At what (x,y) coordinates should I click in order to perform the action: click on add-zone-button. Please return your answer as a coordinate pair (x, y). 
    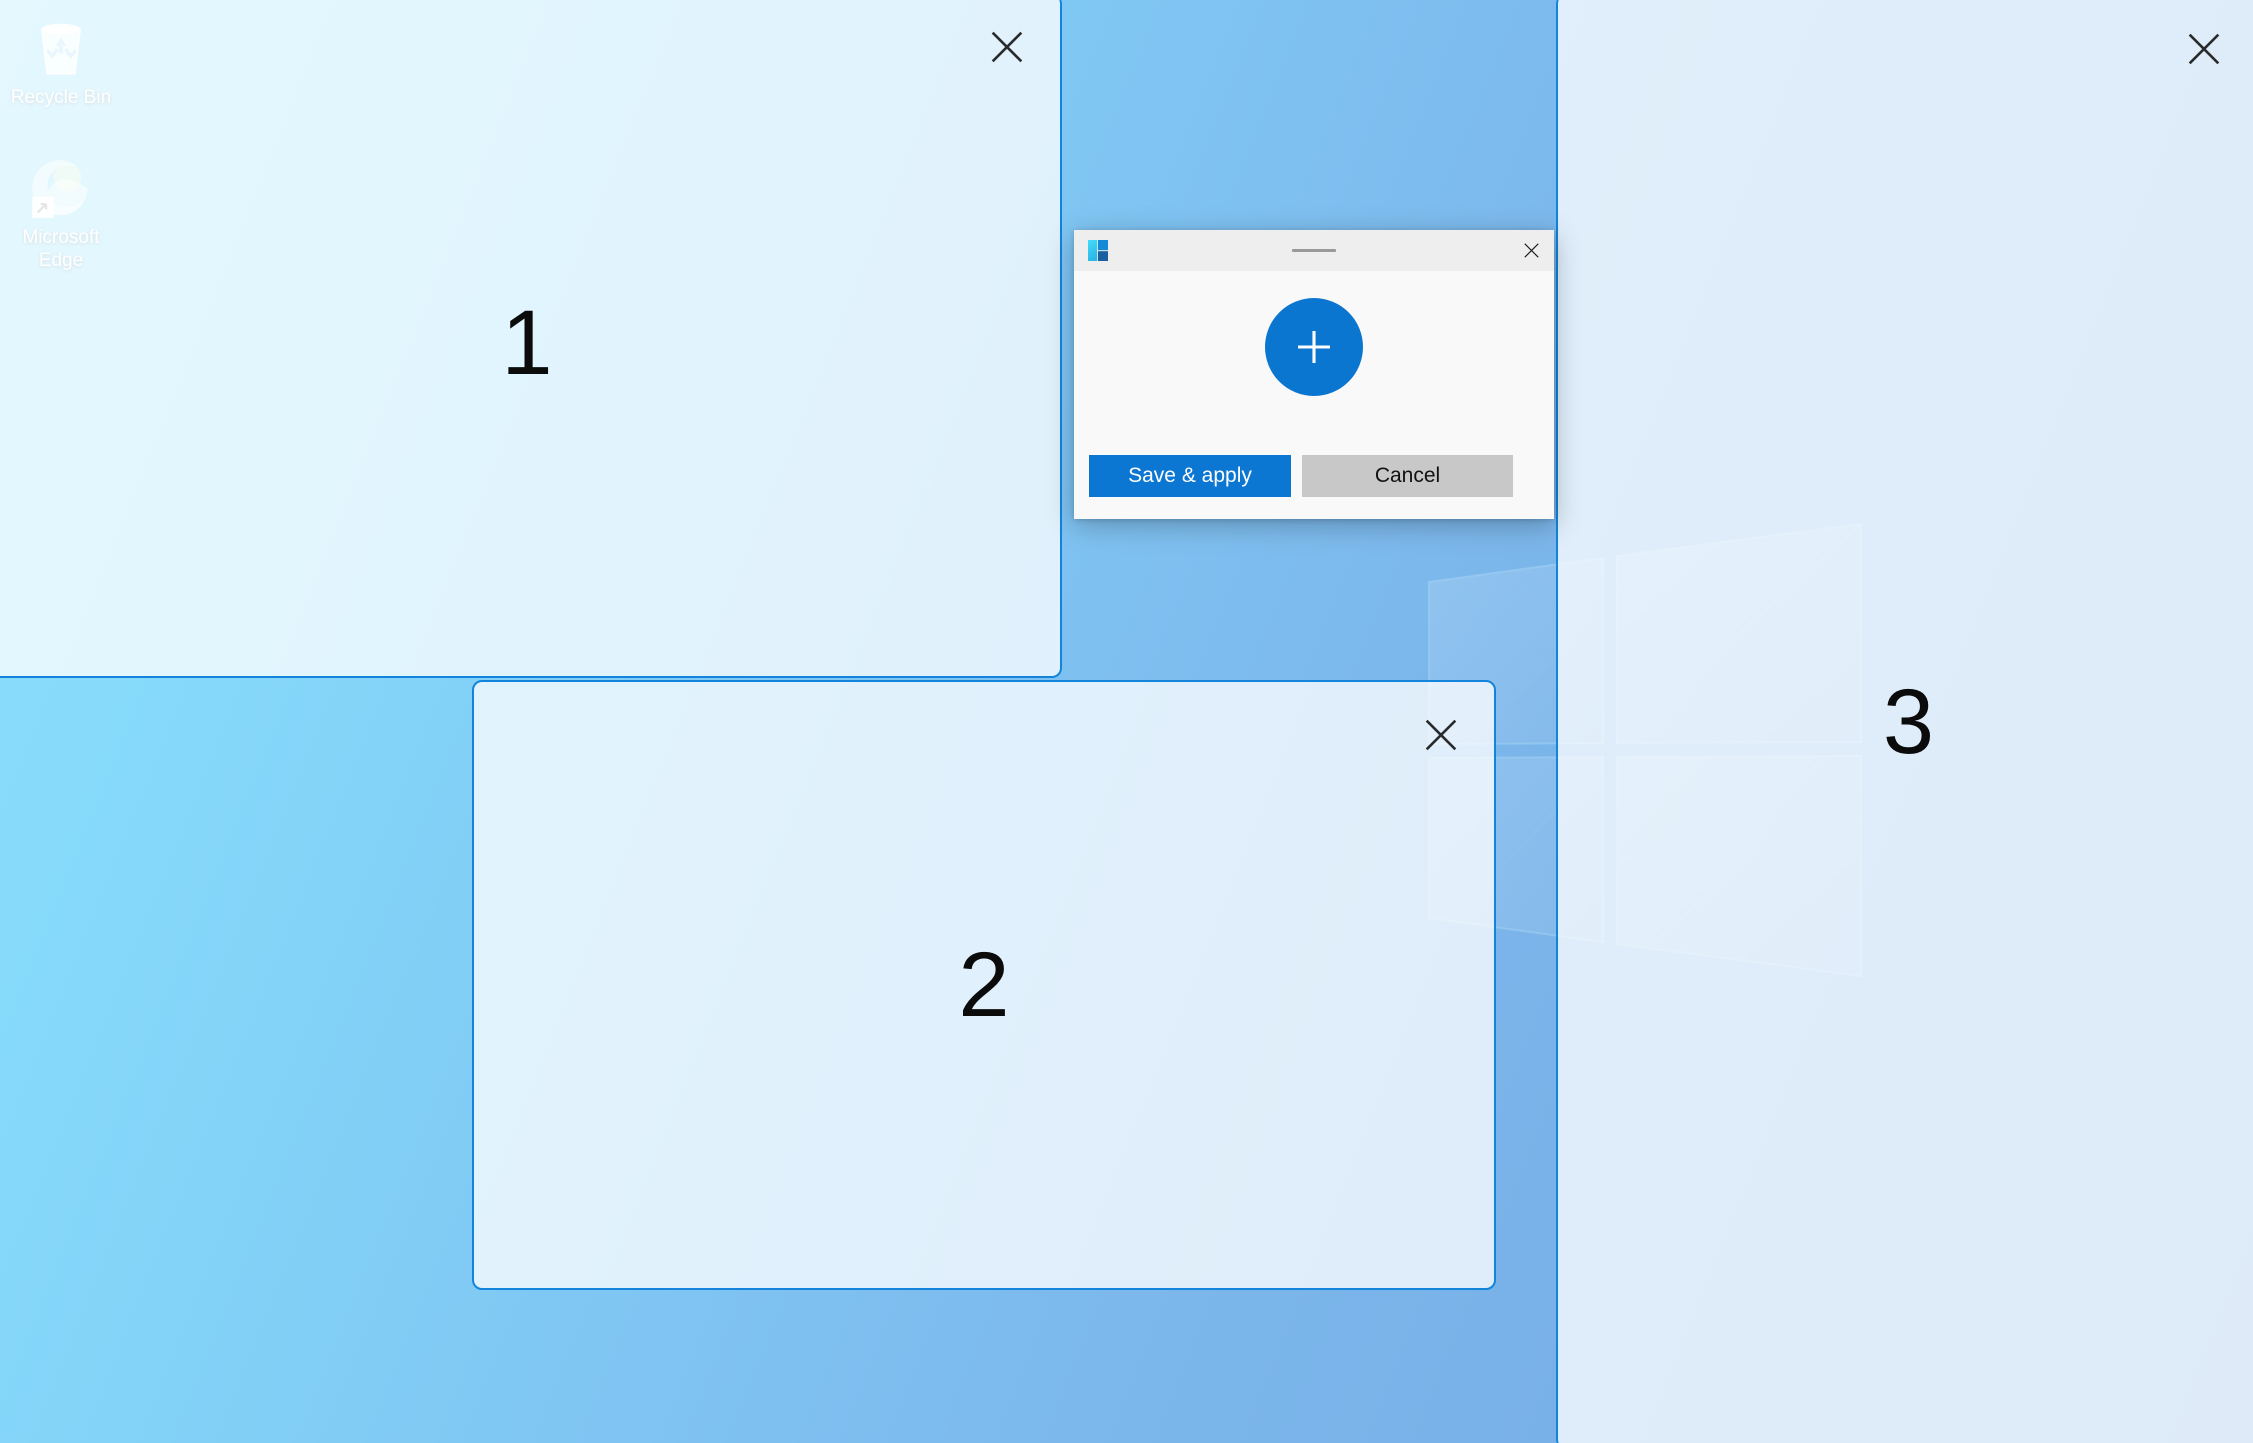
    Looking at the image, I should click on (1314, 347).